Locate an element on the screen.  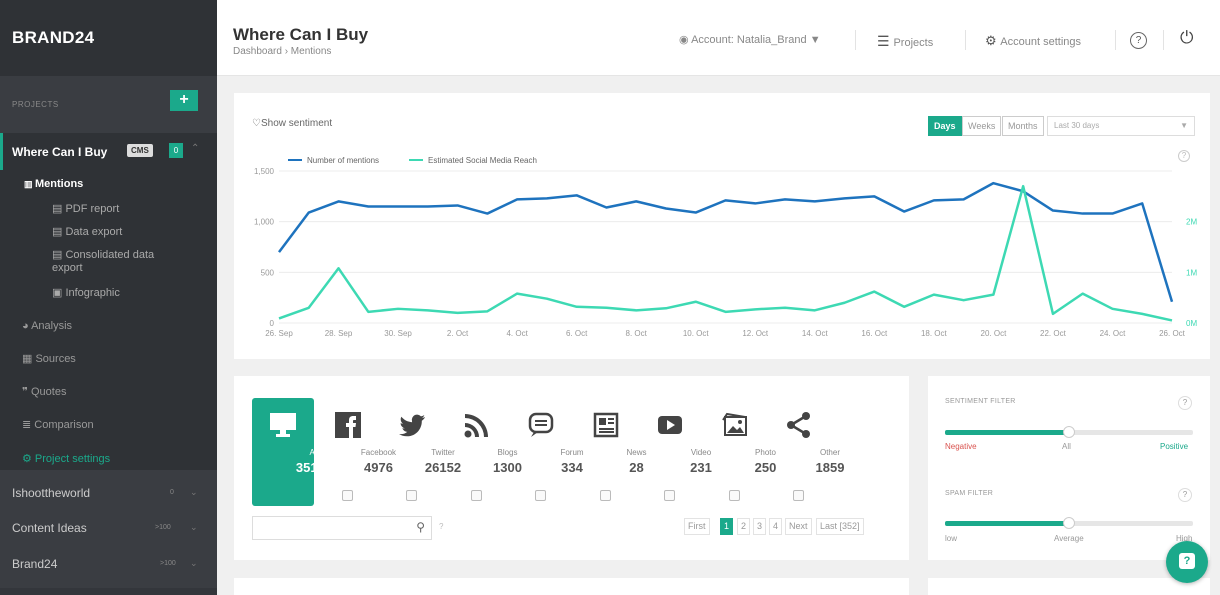
page-title: Where Can I Buy is located at coordinates (301, 34).